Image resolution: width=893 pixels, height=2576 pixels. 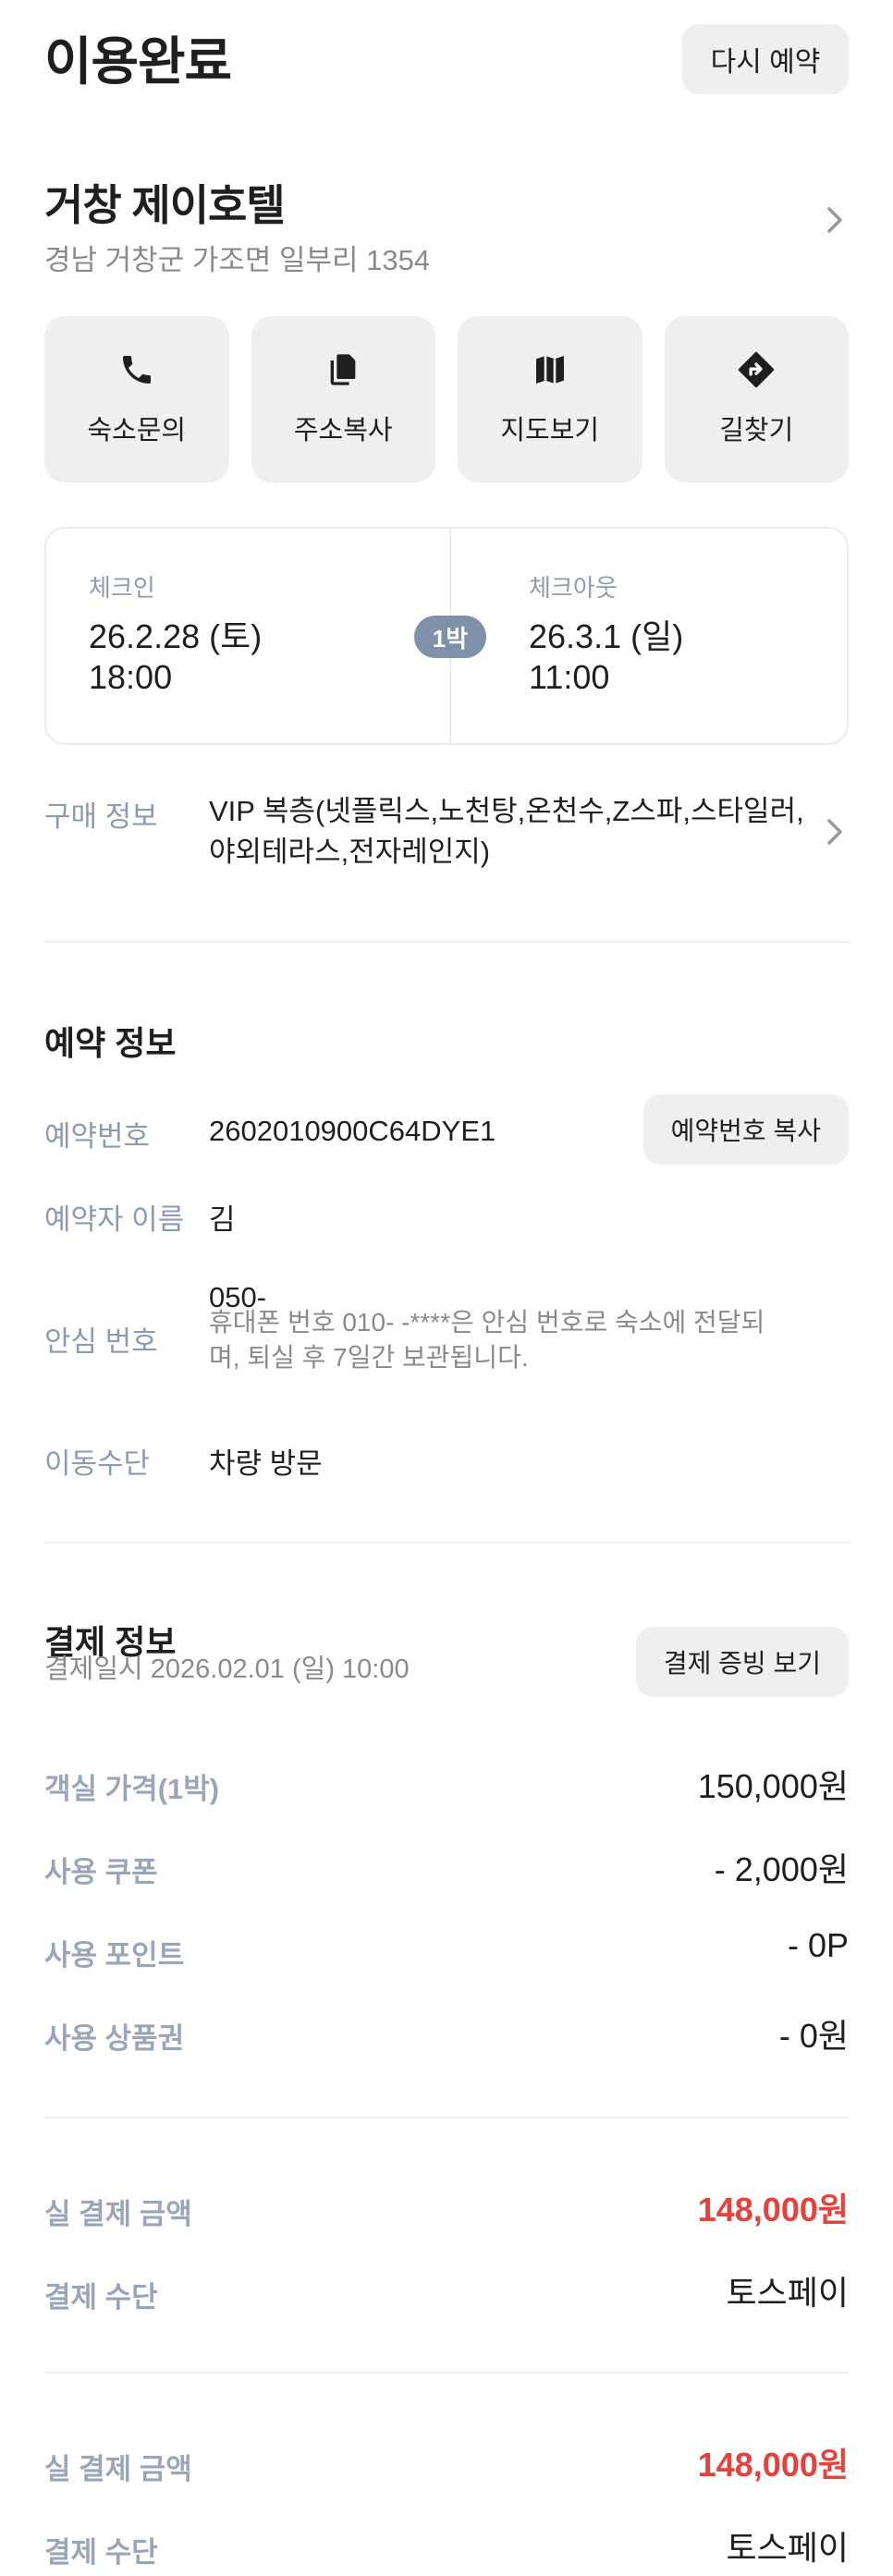 I want to click on purchase-value-line: 야외테라스,전자레인지), so click(x=350, y=852).